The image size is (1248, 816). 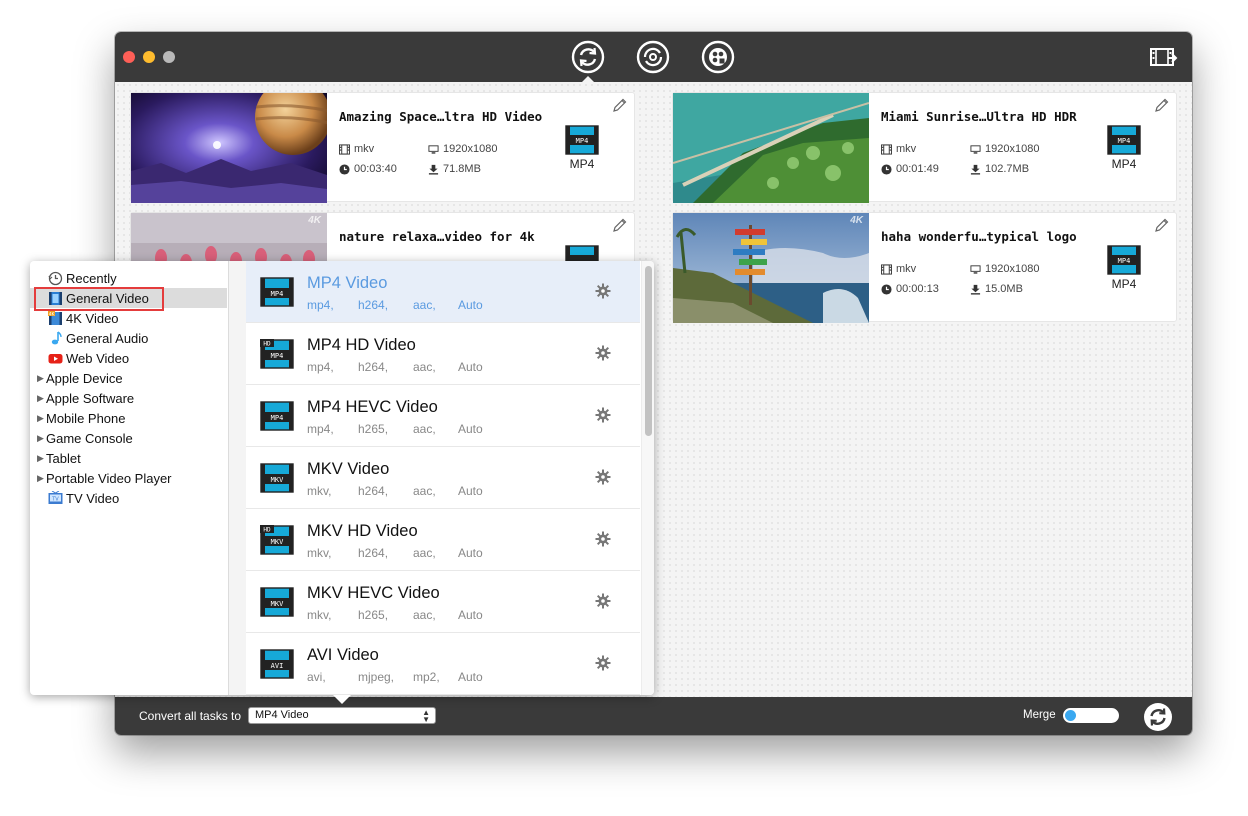 I want to click on preset-name: MKV HEVC Video, so click(x=373, y=593).